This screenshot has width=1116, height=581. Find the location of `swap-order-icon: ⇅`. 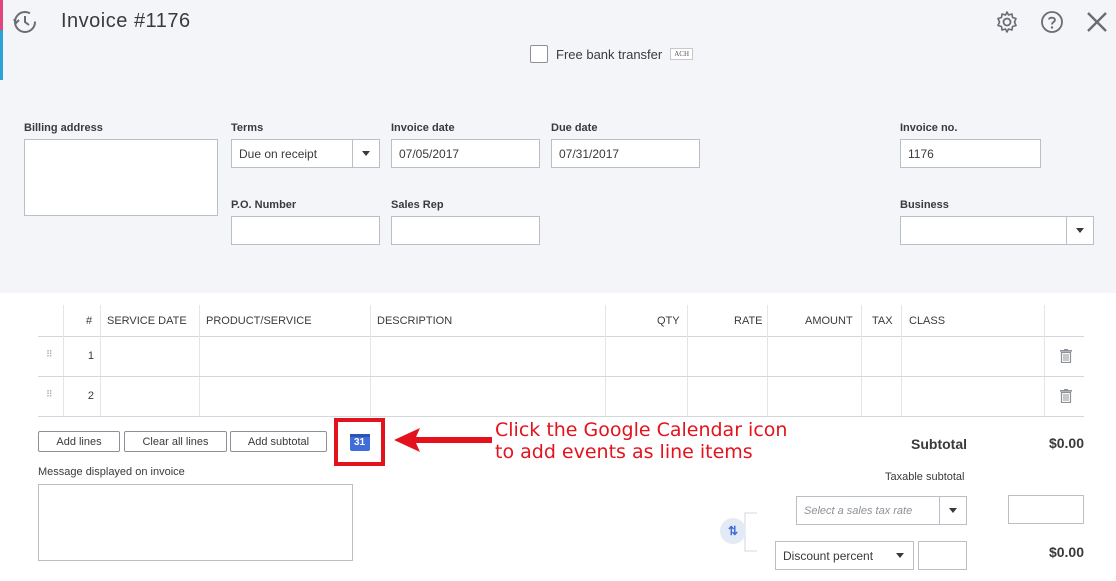

swap-order-icon: ⇅ is located at coordinates (733, 531).